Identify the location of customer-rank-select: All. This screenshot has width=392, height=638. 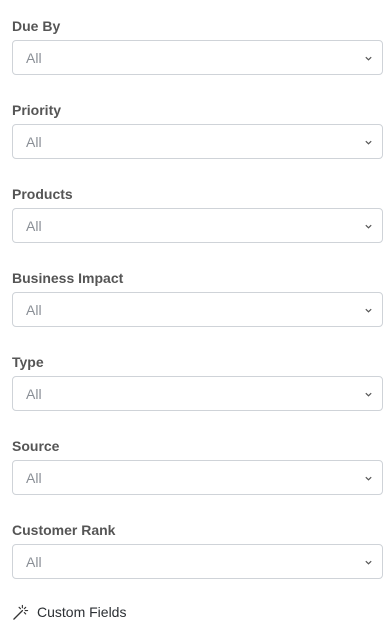
(197, 561).